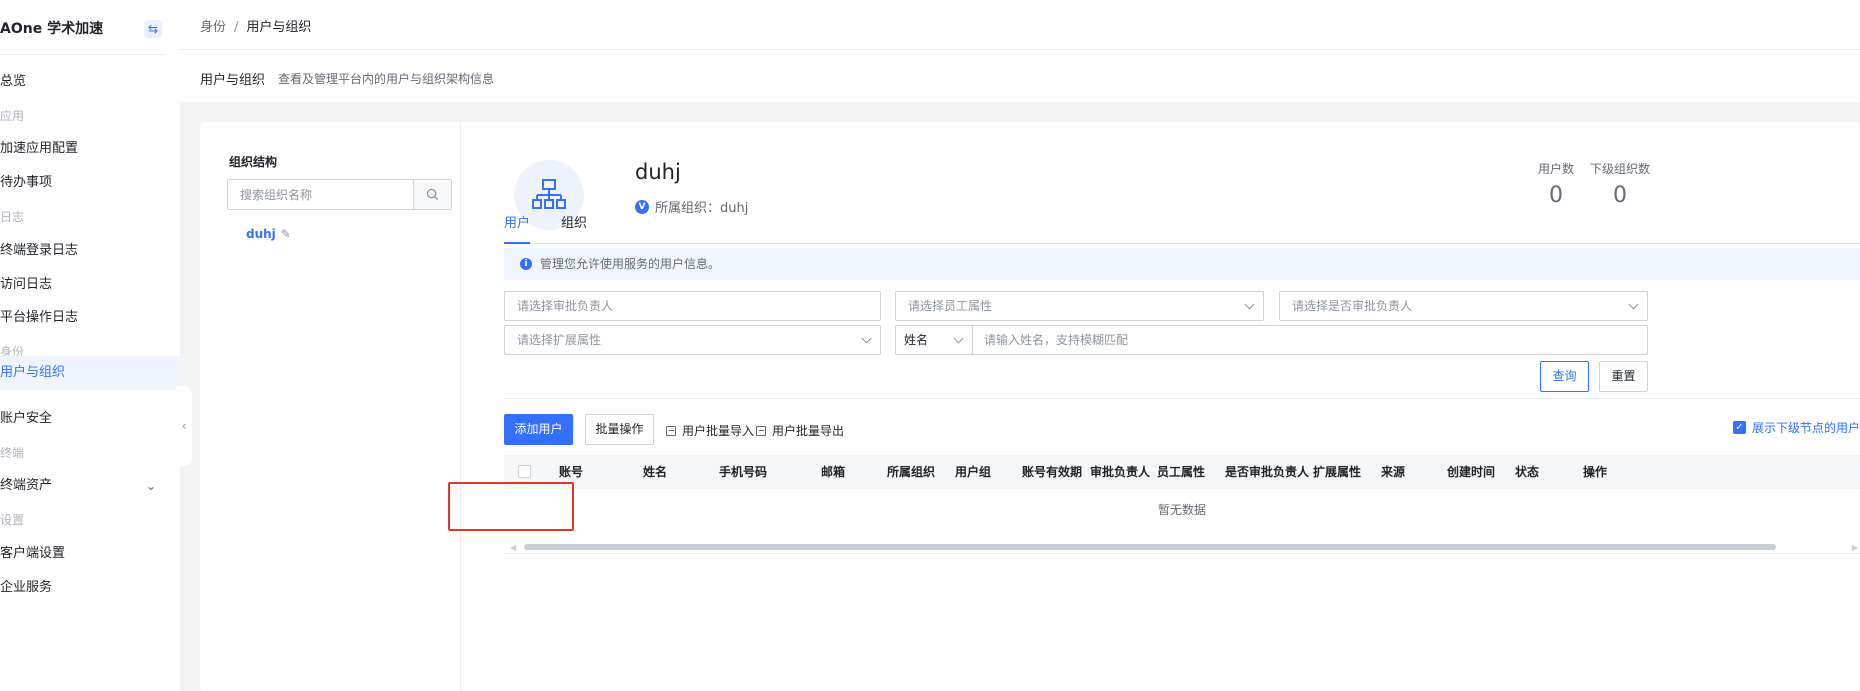 The image size is (1860, 691). I want to click on sidebar-collapse-handle: ‹, so click(184, 426).